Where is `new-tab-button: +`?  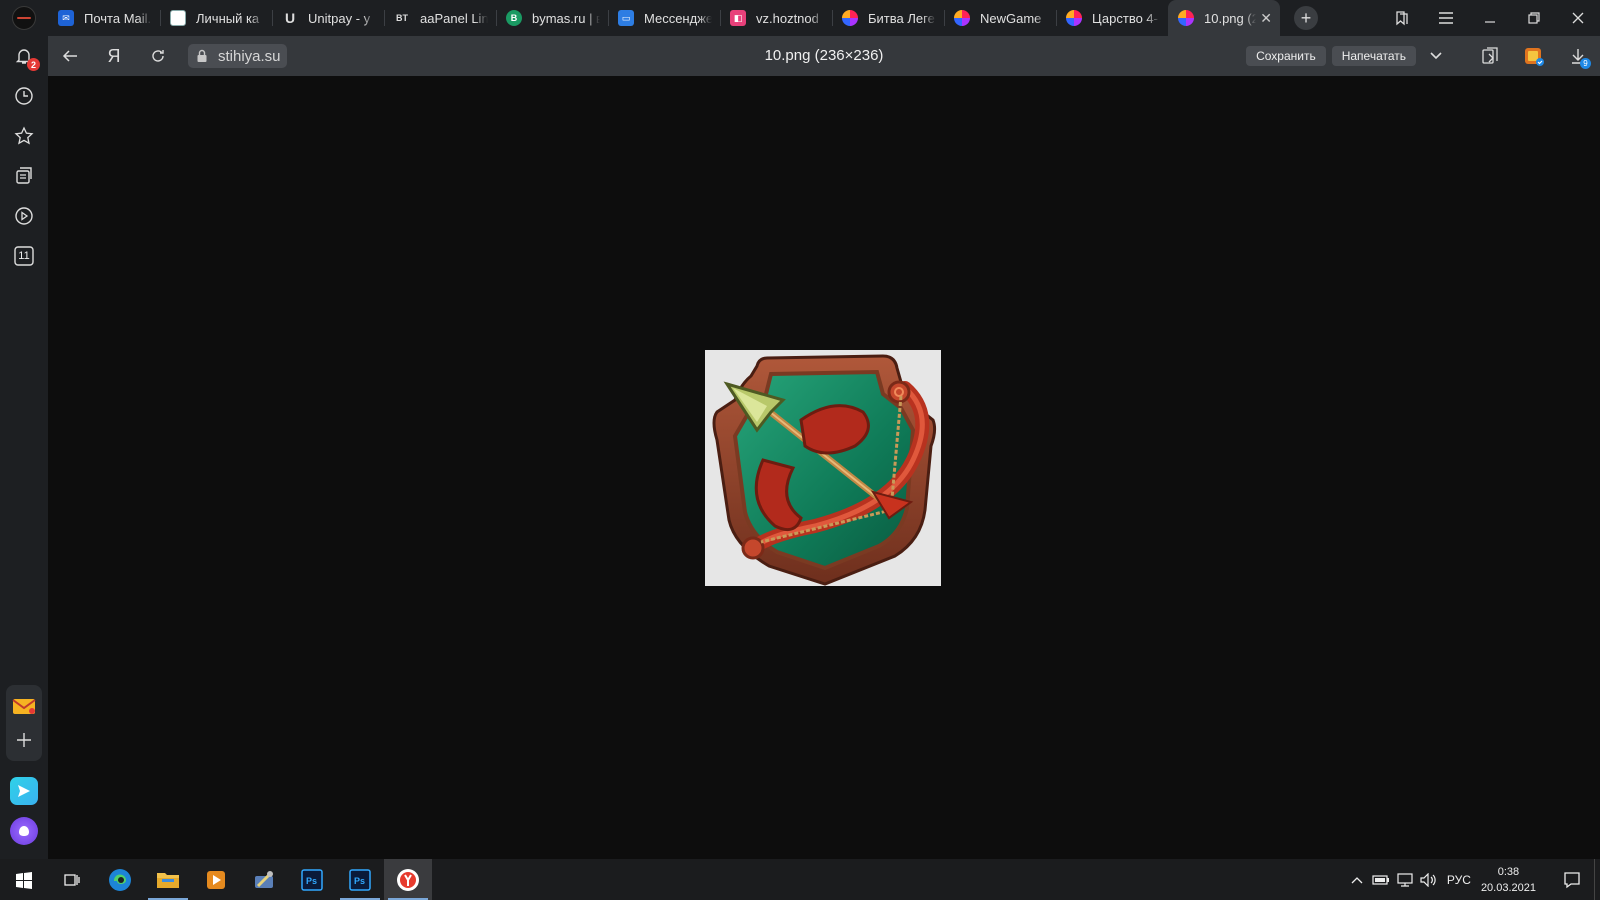 new-tab-button: + is located at coordinates (1306, 18).